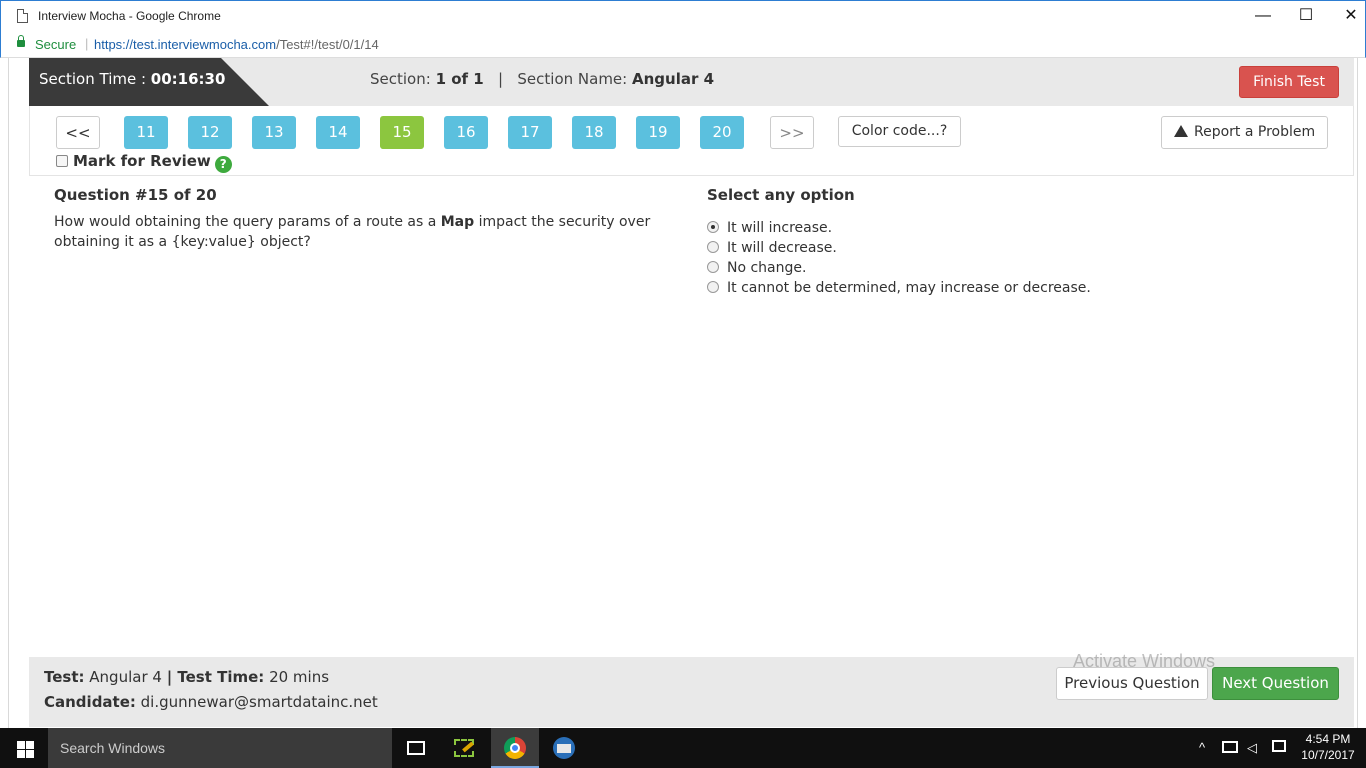  I want to click on mark-review-checkbox, so click(62, 161).